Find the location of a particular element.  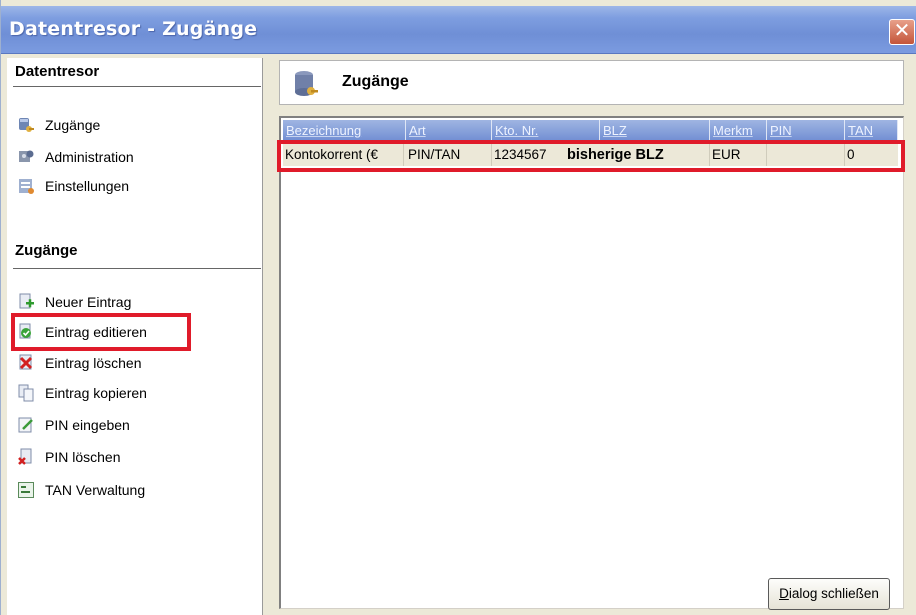

sidebar-item-pin-loeschen: PIN löschen is located at coordinates (68, 457).